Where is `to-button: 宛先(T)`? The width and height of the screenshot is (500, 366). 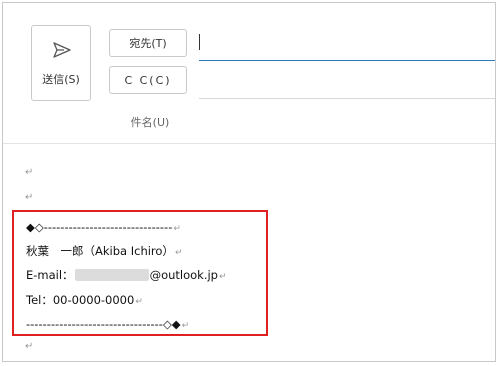
to-button: 宛先(T) is located at coordinates (148, 43).